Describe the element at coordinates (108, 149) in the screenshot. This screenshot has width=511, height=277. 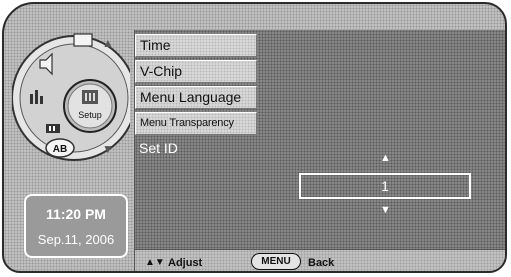
I see `wheel-down-arrow-icon: ▼` at that location.